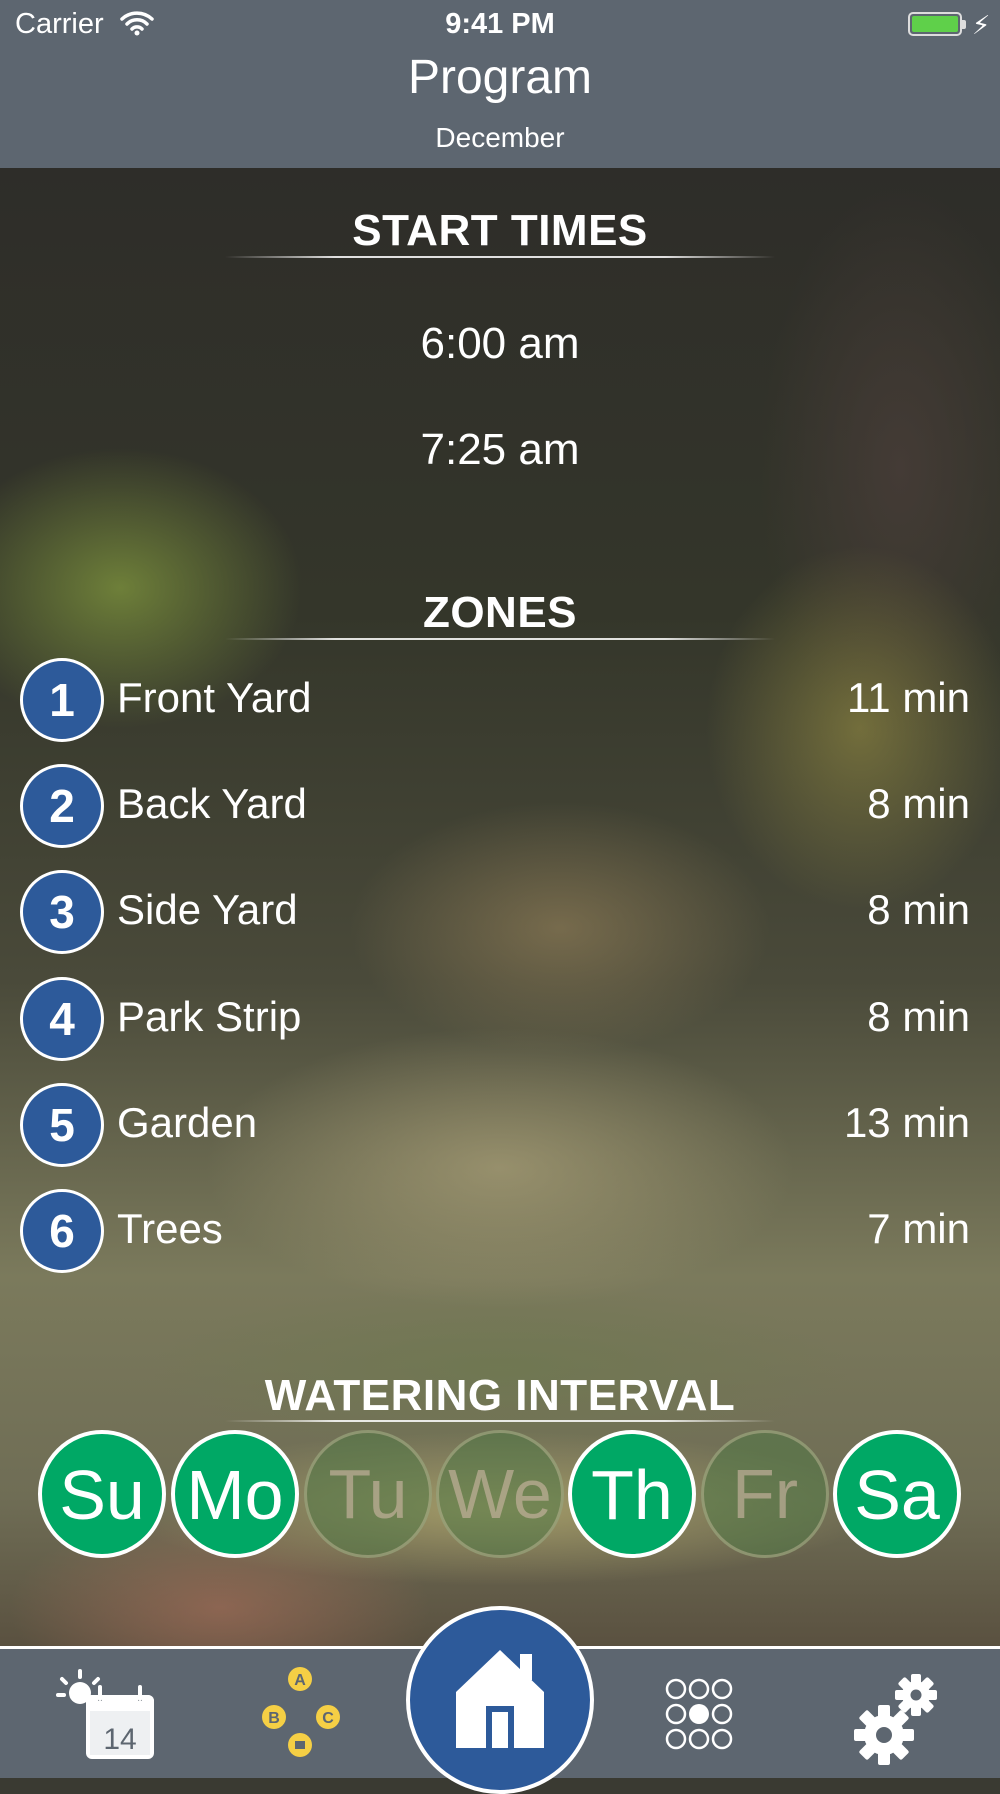 The image size is (1000, 1794). Describe the element at coordinates (500, 1022) in the screenshot. I see `zone-row: 4 Park Strip 8 min` at that location.